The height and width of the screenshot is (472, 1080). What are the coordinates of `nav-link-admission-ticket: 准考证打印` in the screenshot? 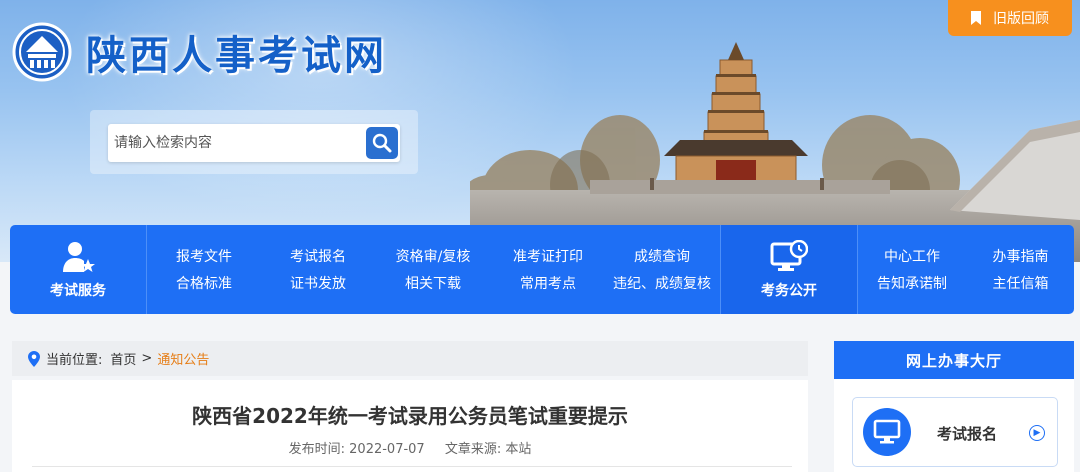 It's located at (548, 257).